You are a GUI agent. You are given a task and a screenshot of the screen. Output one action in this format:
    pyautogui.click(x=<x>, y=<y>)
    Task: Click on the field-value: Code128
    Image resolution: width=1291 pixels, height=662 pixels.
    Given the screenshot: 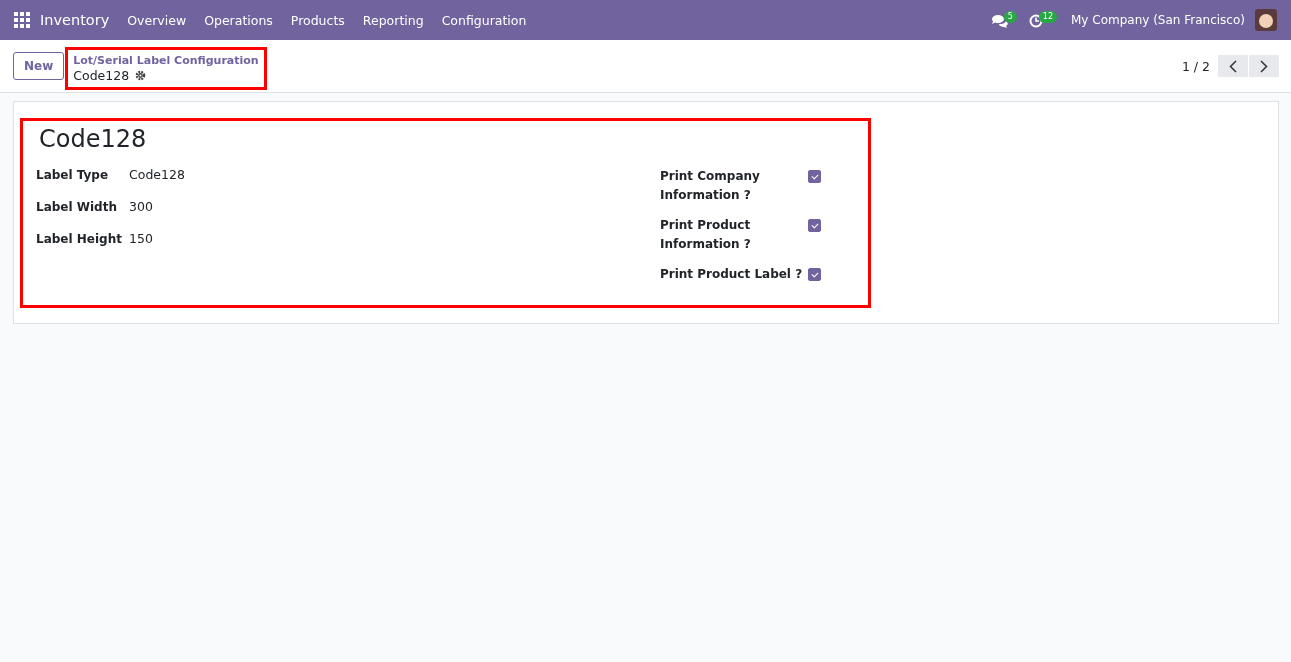 What is the action you would take?
    pyautogui.click(x=157, y=174)
    